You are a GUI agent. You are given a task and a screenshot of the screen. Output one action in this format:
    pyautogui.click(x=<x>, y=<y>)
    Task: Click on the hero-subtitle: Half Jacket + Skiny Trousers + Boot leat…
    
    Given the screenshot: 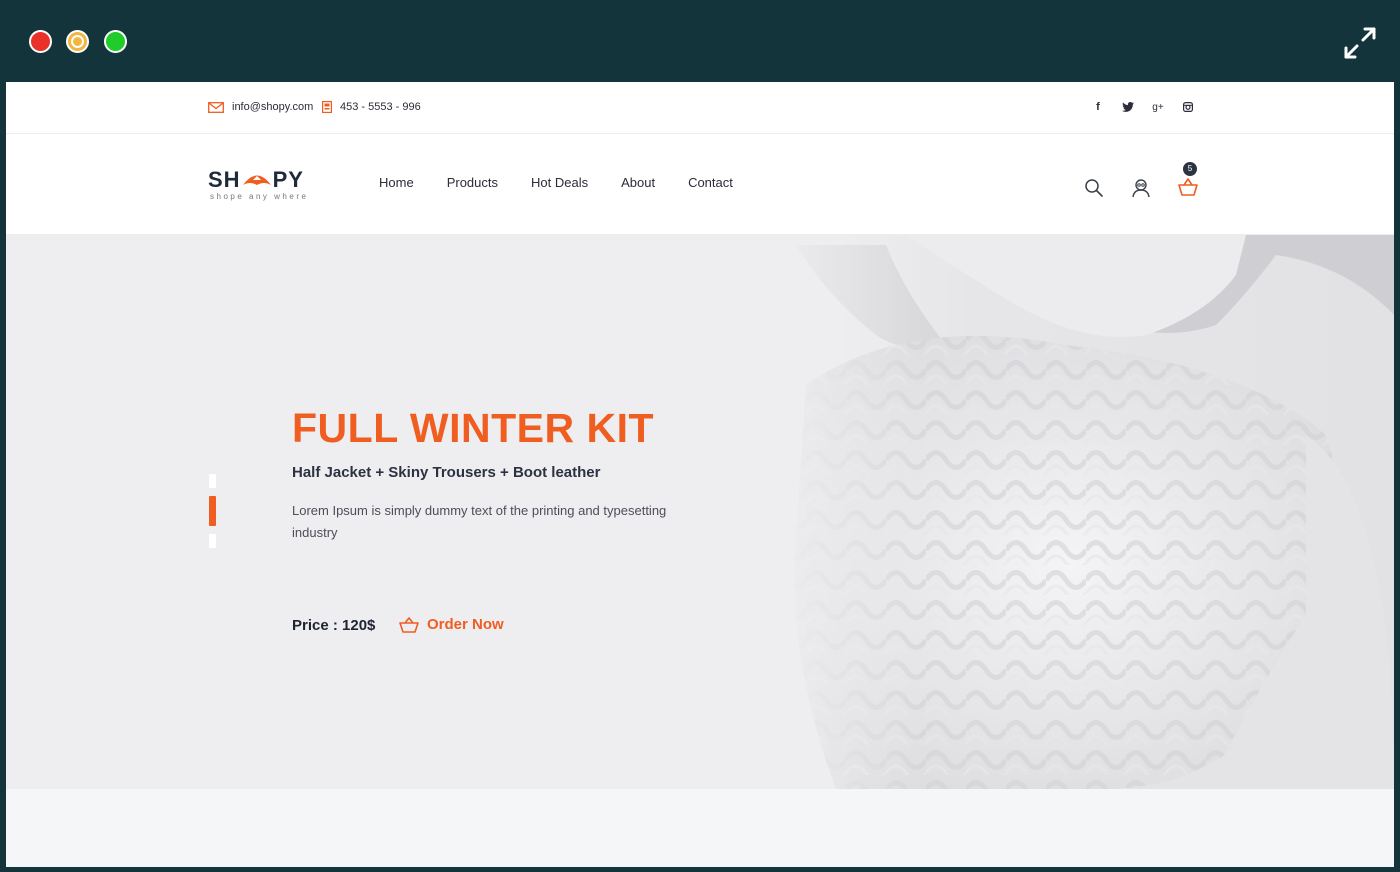 What is the action you would take?
    pyautogui.click(x=446, y=472)
    